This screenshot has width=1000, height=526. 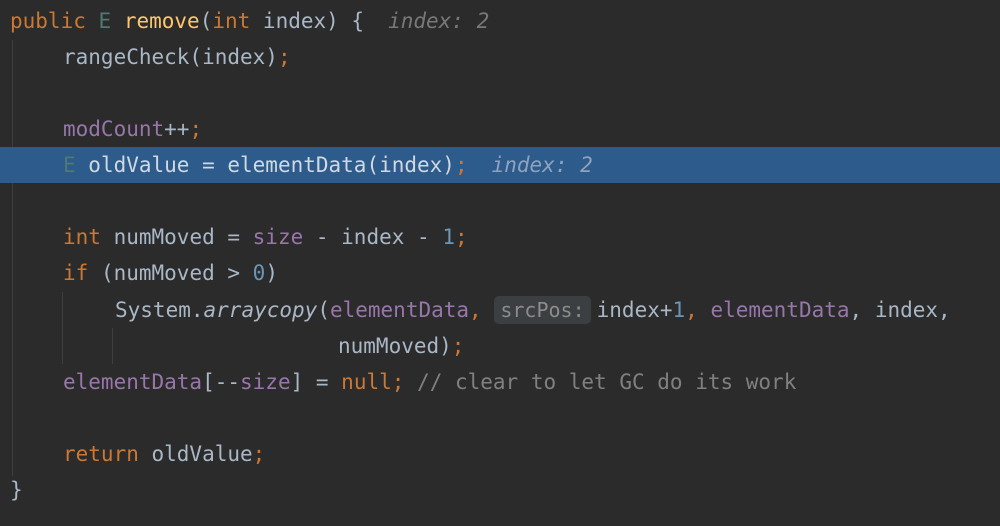 What do you see at coordinates (206, 21) in the screenshot?
I see `paren-open: (` at bounding box center [206, 21].